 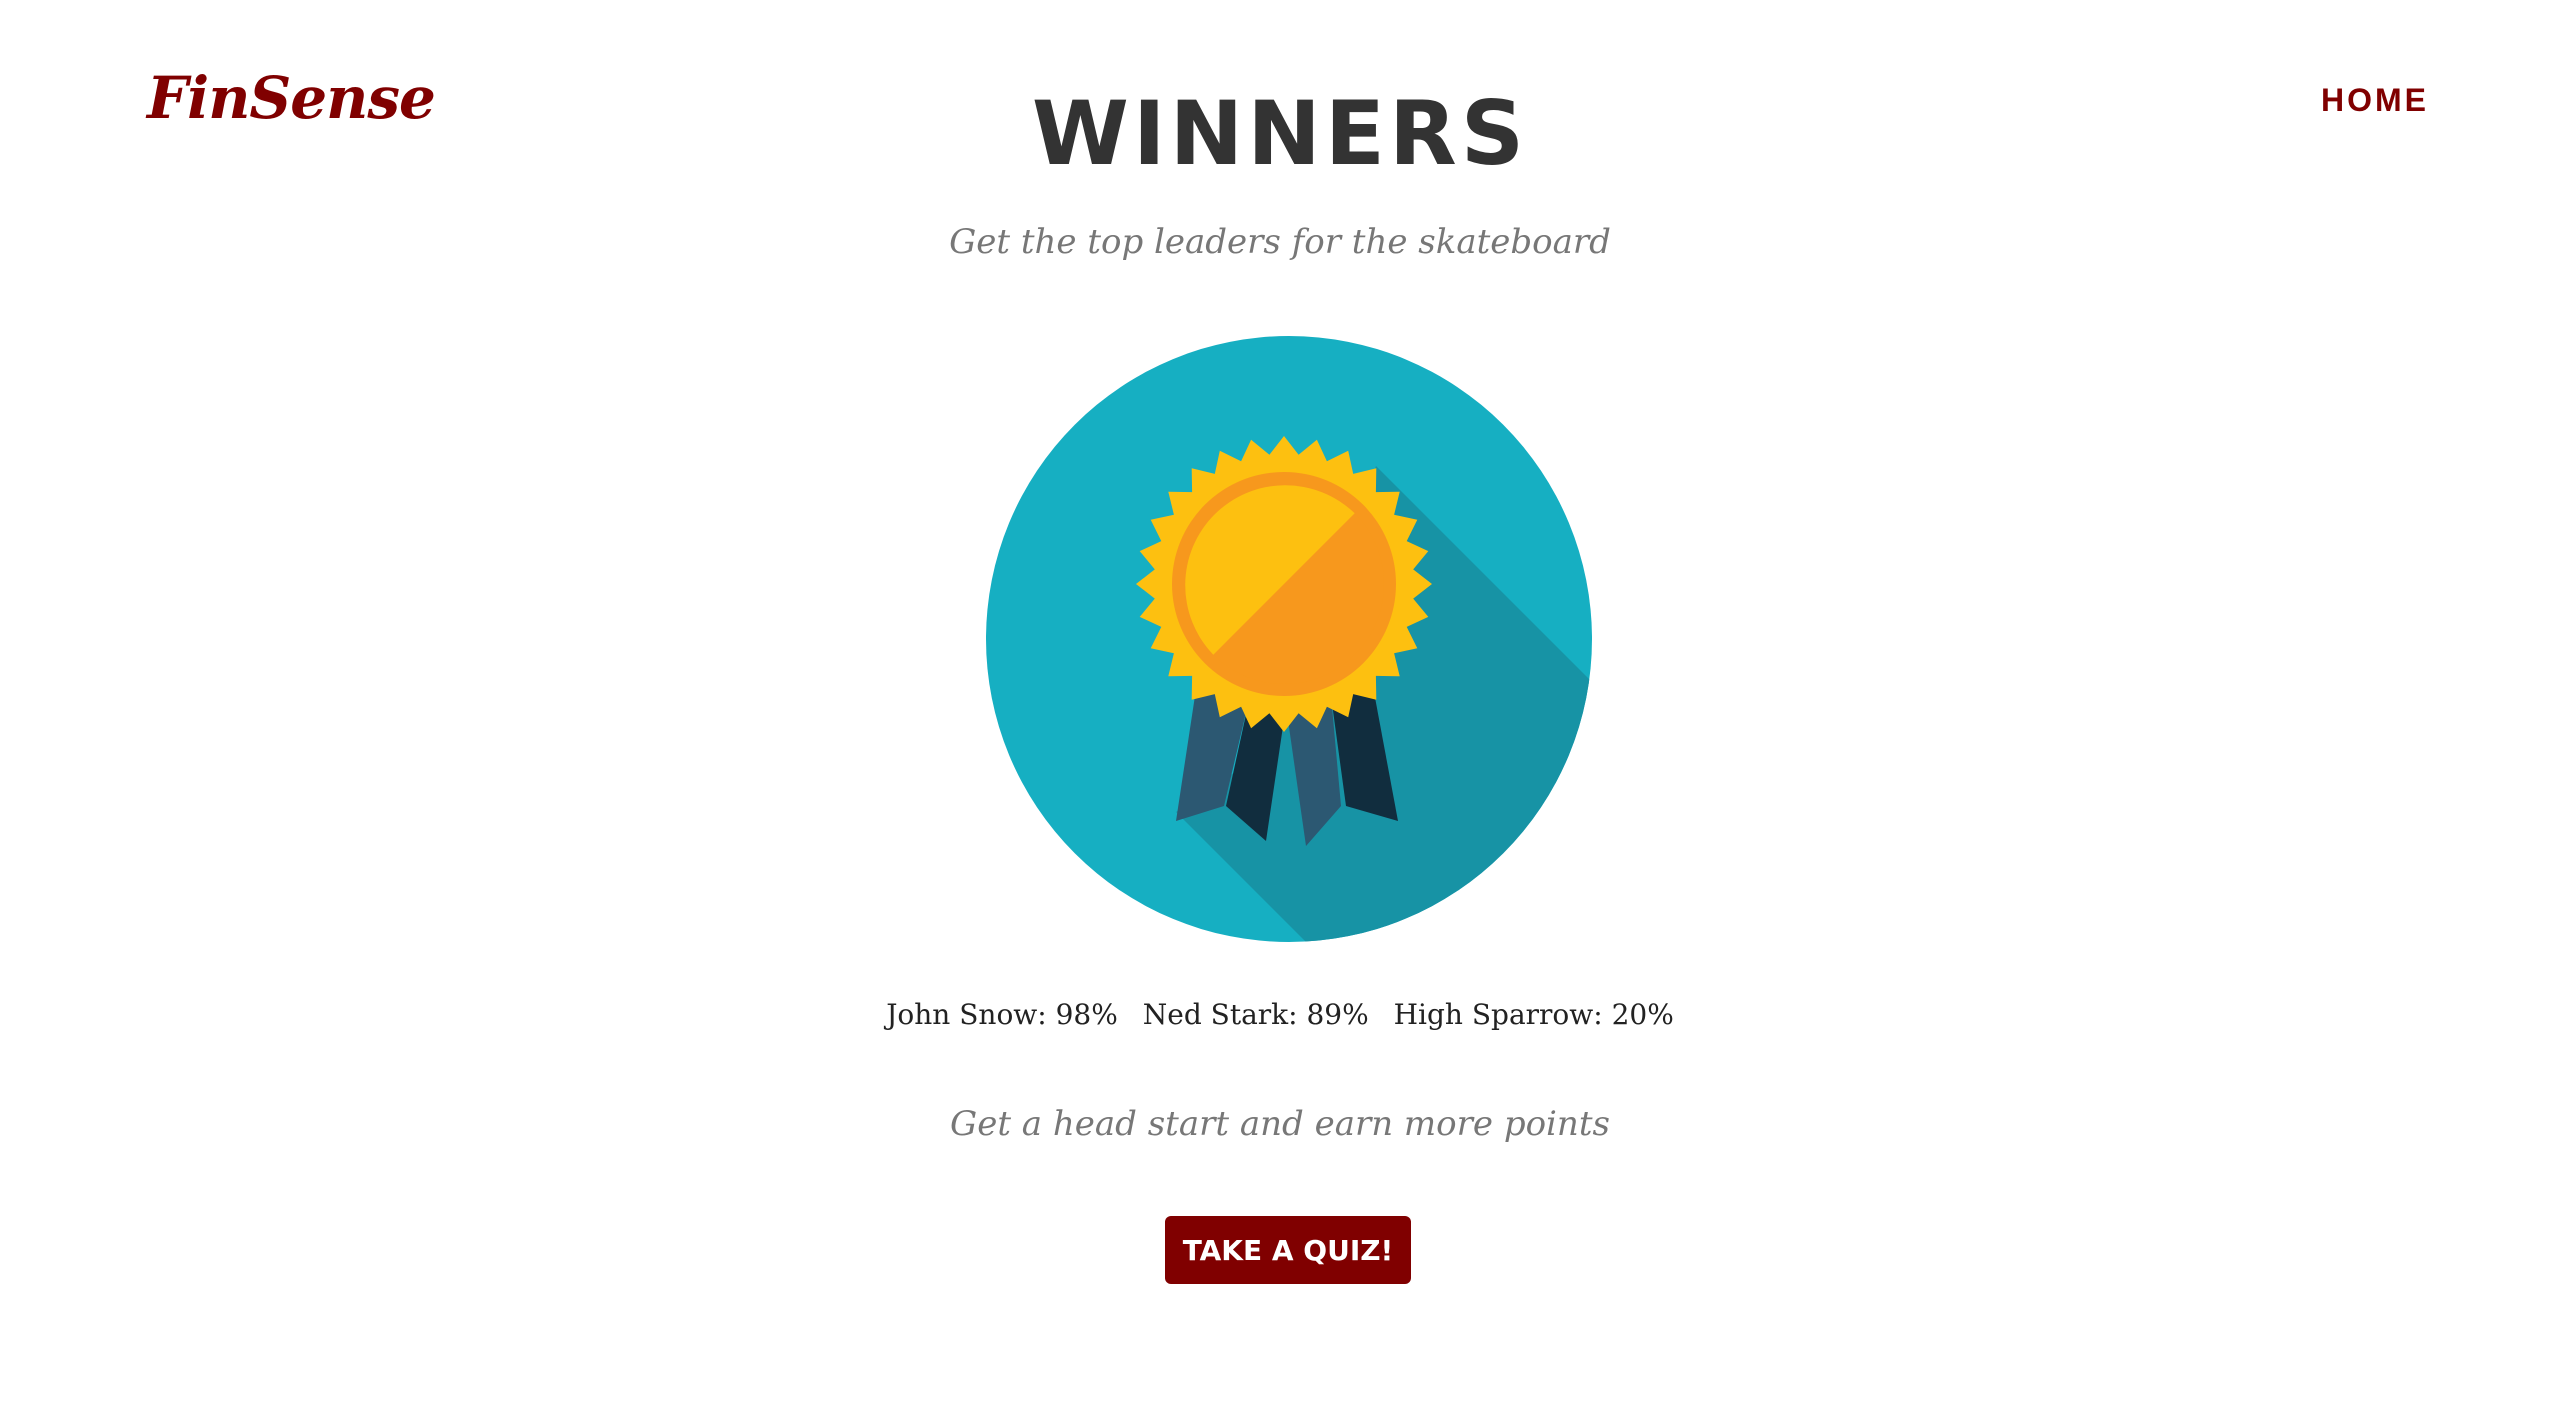 What do you see at coordinates (1288, 1250) in the screenshot?
I see `take-quiz-button: TAKE A QUIZ!` at bounding box center [1288, 1250].